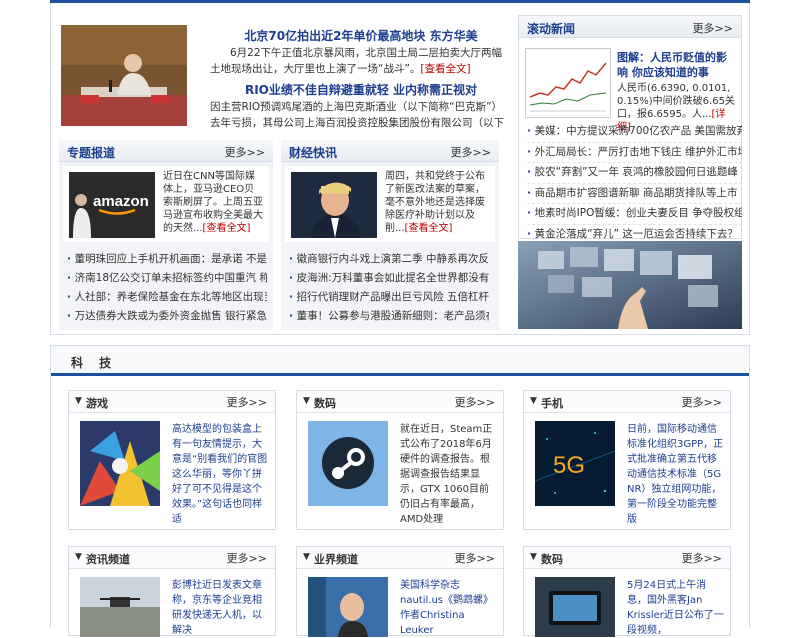  Describe the element at coordinates (551, 29) in the screenshot. I see `gundong-title: 滚动新闻` at that location.